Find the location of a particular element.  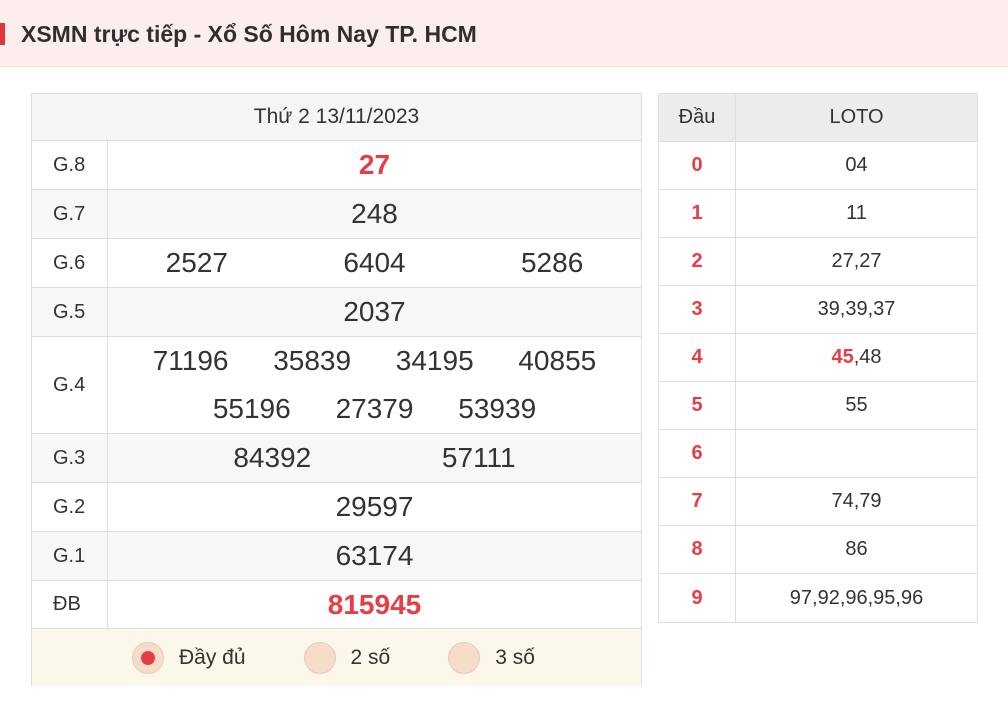

loto-row: 7 74,79 is located at coordinates (818, 502).